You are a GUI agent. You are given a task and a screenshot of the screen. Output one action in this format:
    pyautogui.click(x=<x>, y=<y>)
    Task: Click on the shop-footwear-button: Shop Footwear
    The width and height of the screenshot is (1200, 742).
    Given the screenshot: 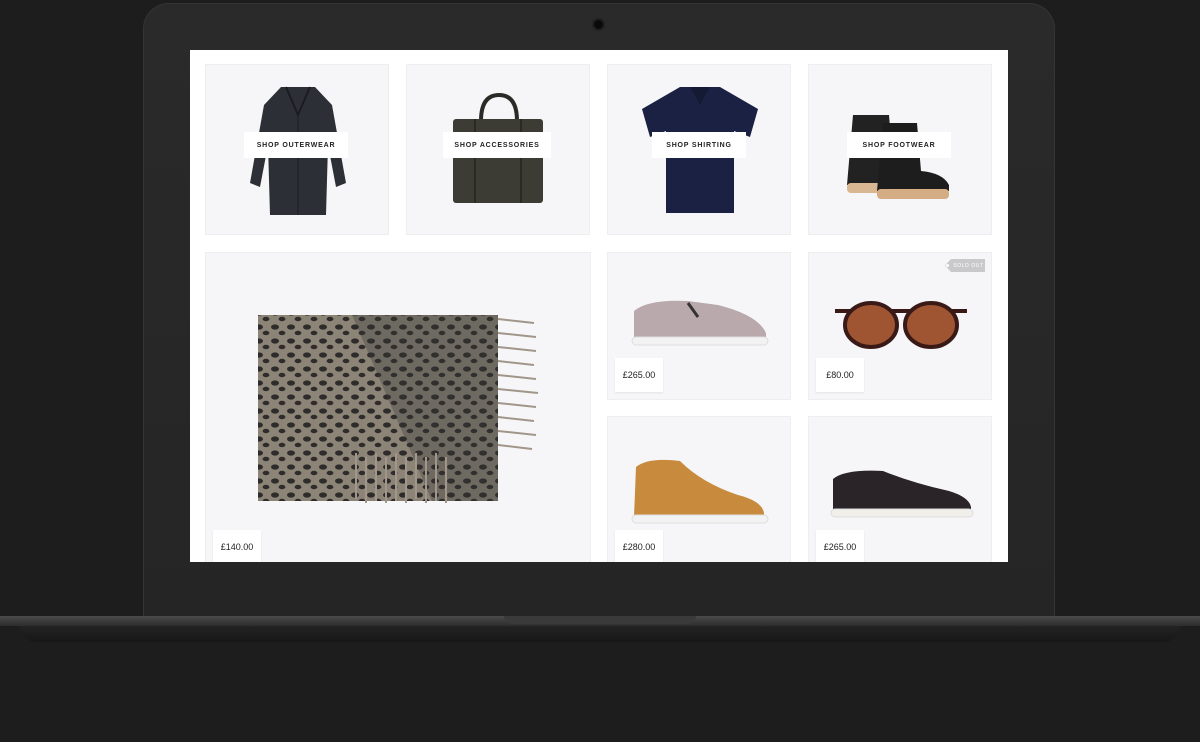 What is the action you would take?
    pyautogui.click(x=899, y=145)
    